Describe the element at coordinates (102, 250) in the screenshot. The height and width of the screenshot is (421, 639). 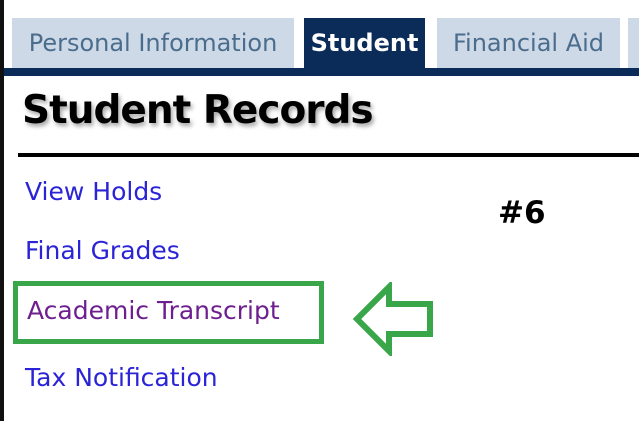
I see `final-grades-link: Final Grades` at that location.